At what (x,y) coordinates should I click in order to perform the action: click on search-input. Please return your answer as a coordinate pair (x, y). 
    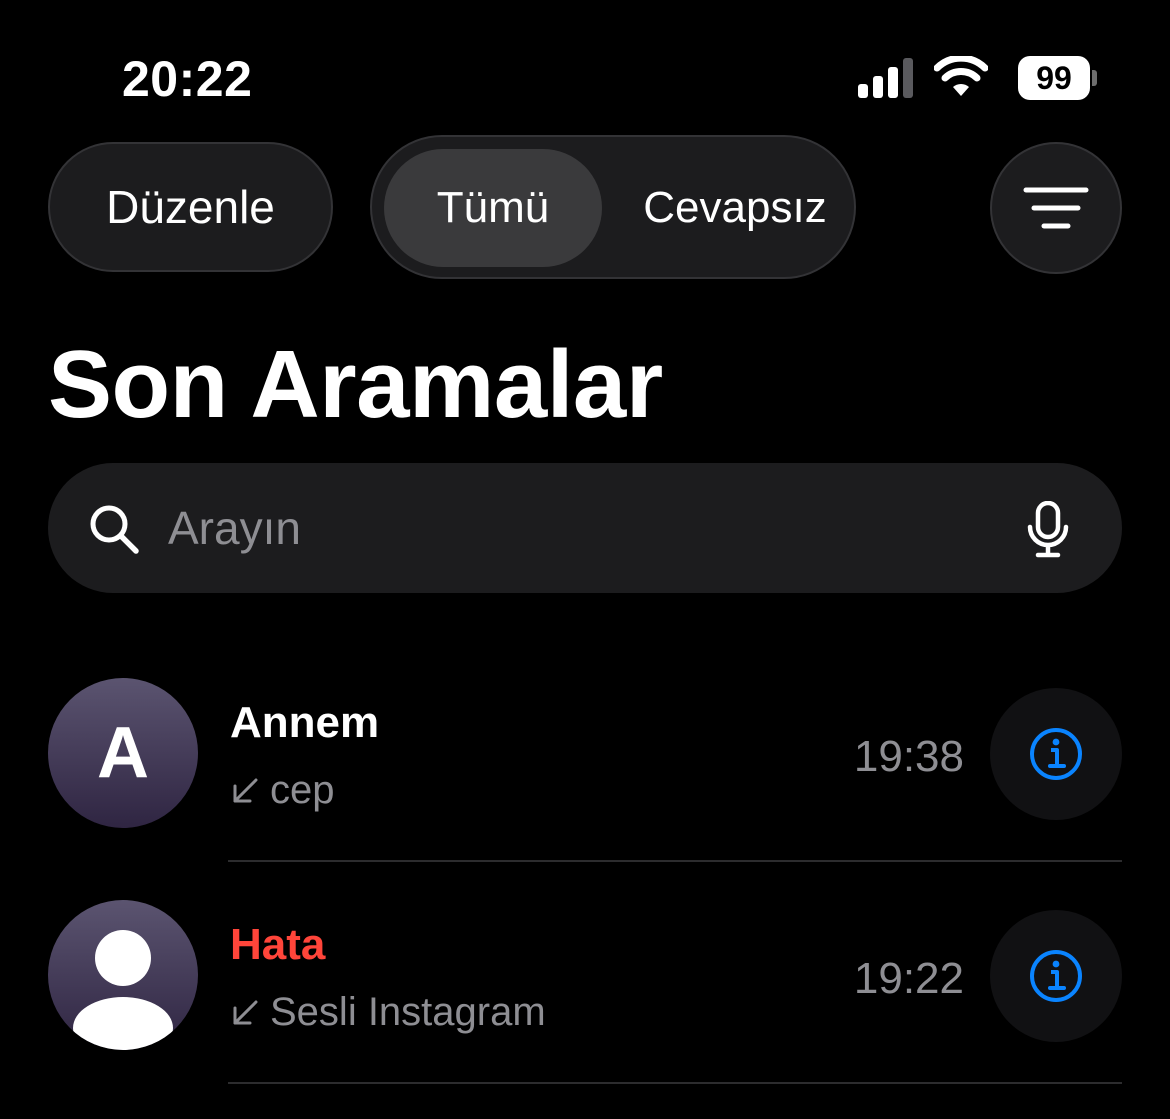
    Looking at the image, I should click on (568, 528).